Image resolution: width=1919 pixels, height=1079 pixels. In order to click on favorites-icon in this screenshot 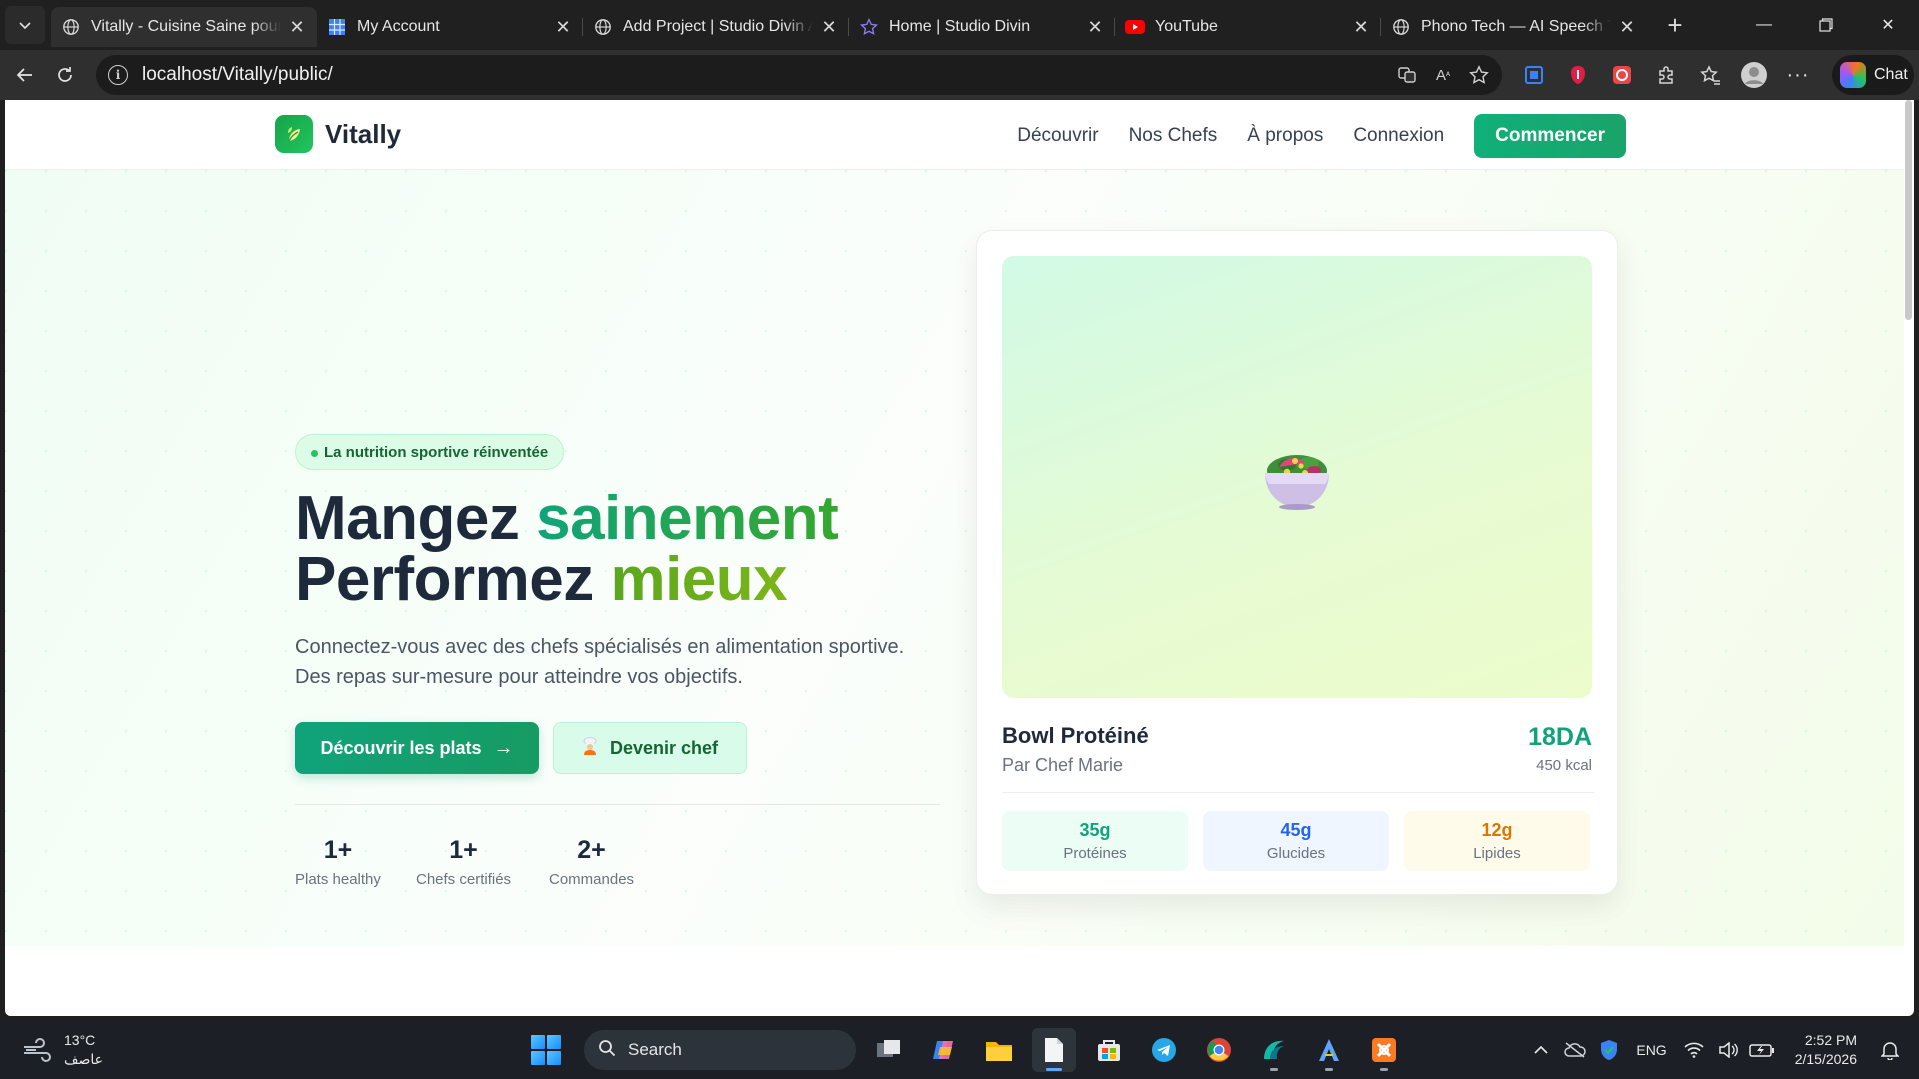, I will do `click(1710, 75)`.